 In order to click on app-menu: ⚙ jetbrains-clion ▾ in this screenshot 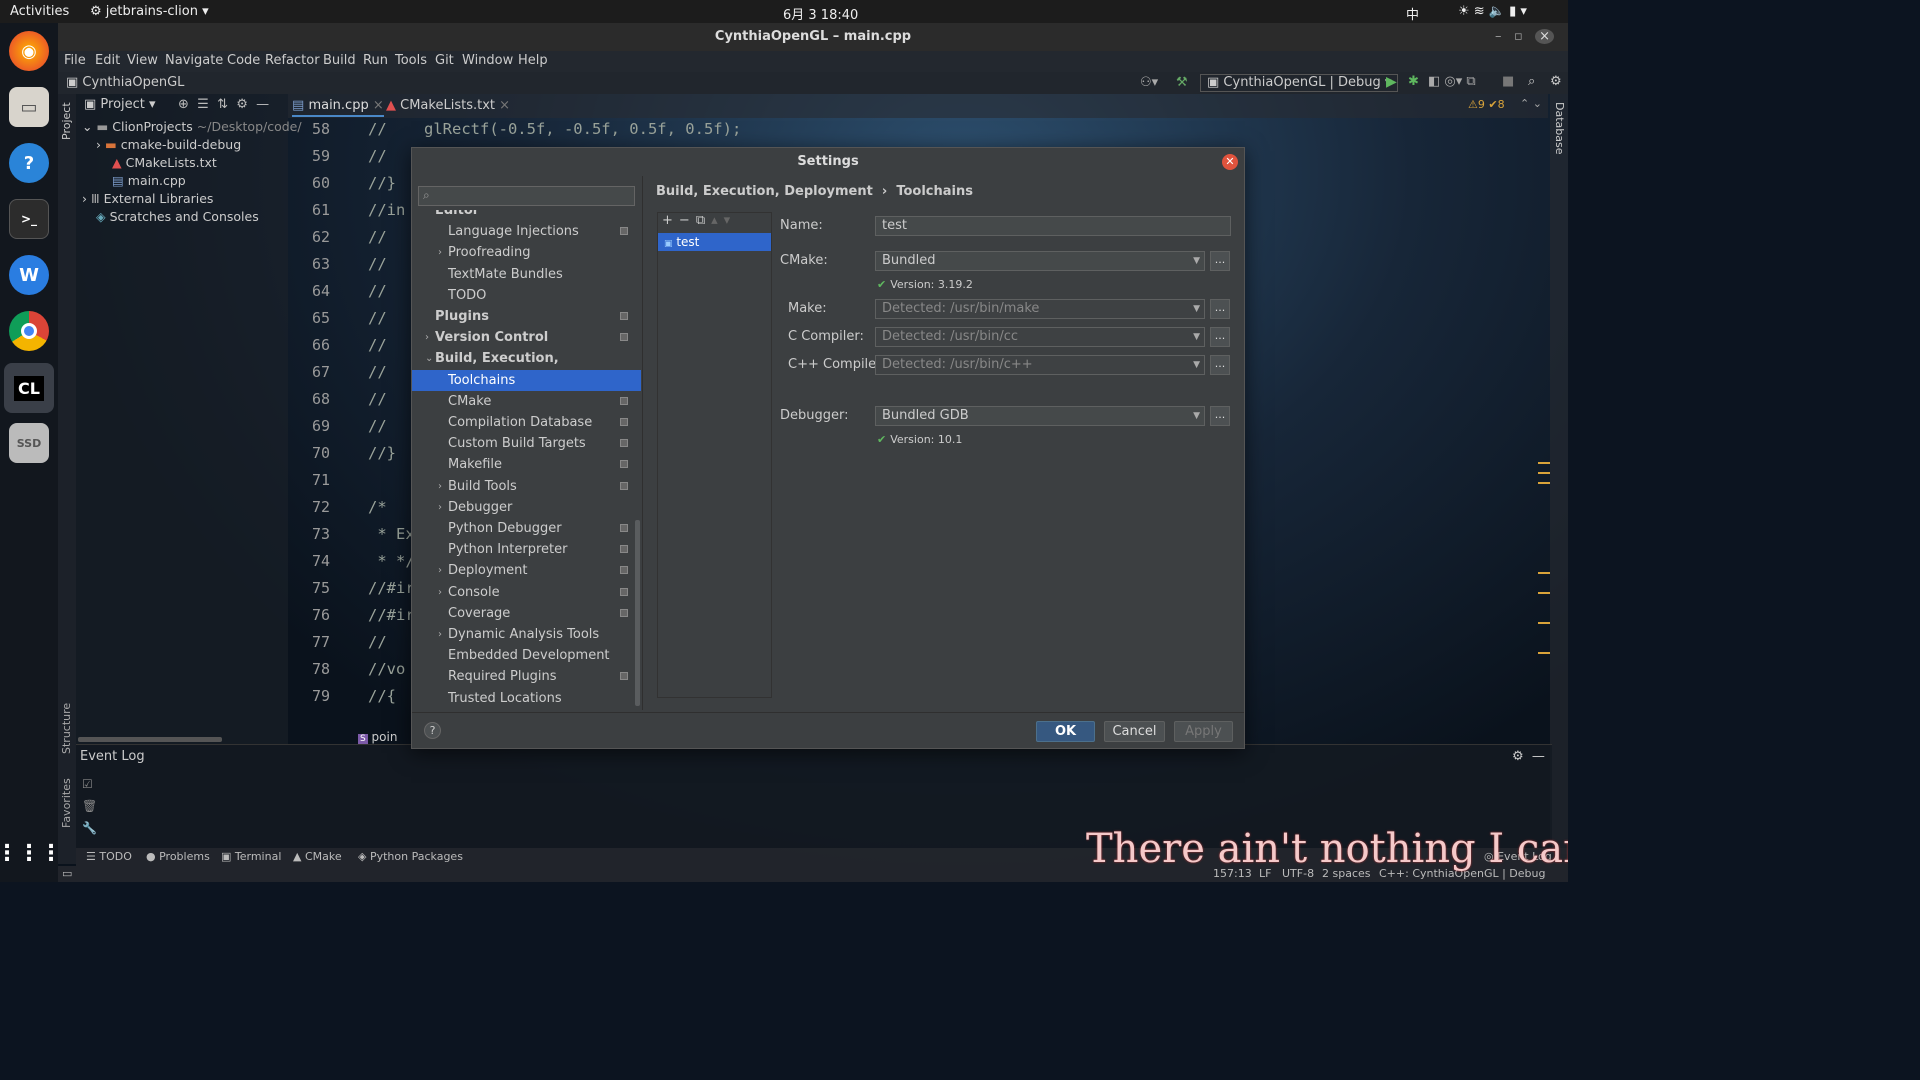, I will do `click(149, 11)`.